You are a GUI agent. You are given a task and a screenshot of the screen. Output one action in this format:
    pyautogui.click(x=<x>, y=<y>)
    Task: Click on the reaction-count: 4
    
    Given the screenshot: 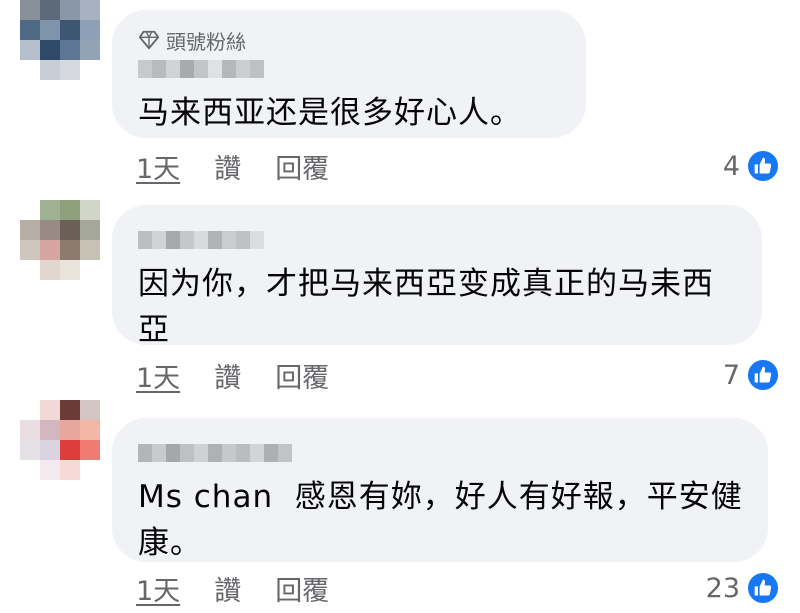 What is the action you would take?
    pyautogui.click(x=751, y=166)
    